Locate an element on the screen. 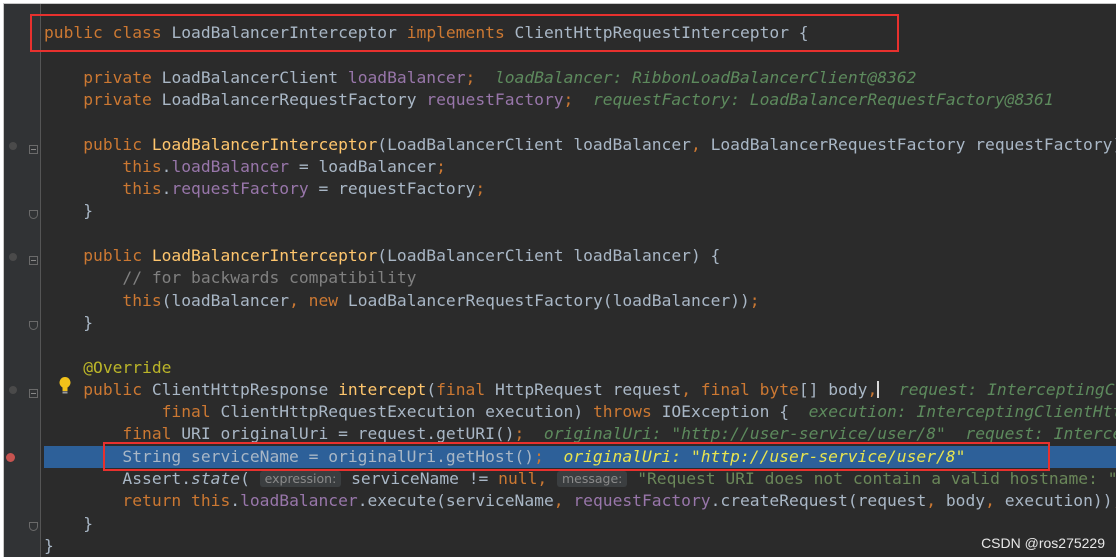 This screenshot has width=1116, height=559. code-token: LoadBalancerClient is located at coordinates (254, 77).